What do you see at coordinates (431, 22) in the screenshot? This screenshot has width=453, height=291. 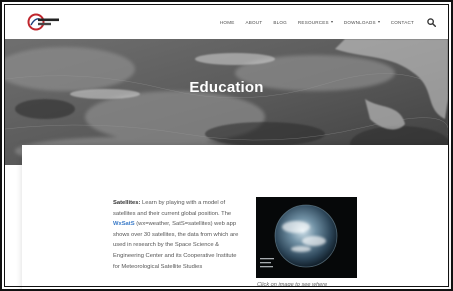 I see `search-icon` at bounding box center [431, 22].